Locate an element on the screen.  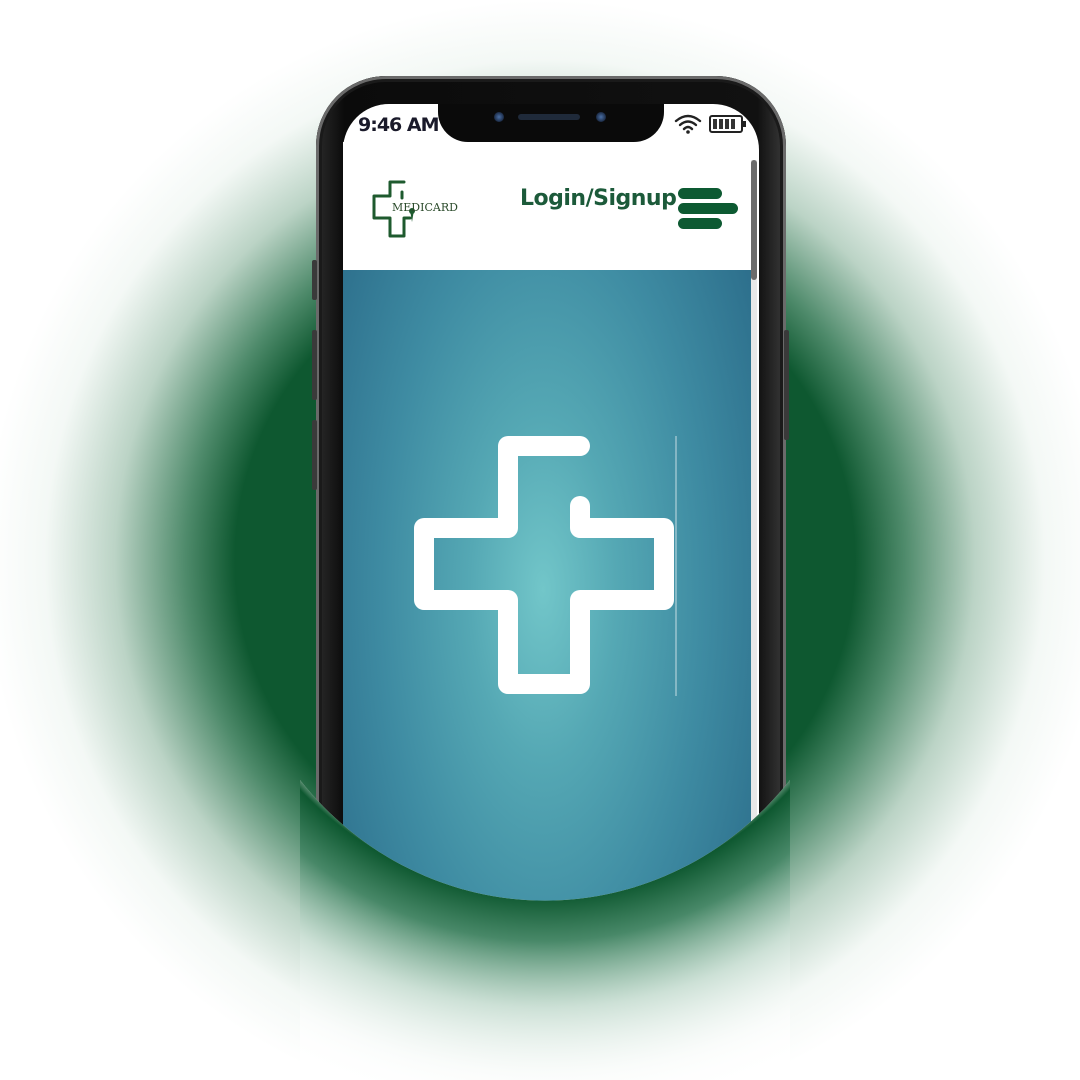
battery-icon is located at coordinates (727, 124).